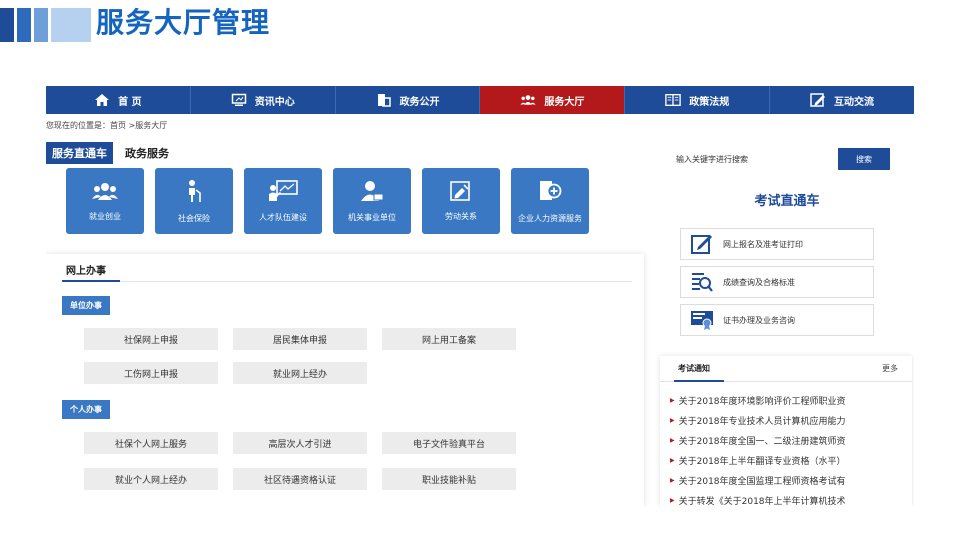  Describe the element at coordinates (194, 218) in the screenshot. I see `tile-label: 社会保险` at that location.